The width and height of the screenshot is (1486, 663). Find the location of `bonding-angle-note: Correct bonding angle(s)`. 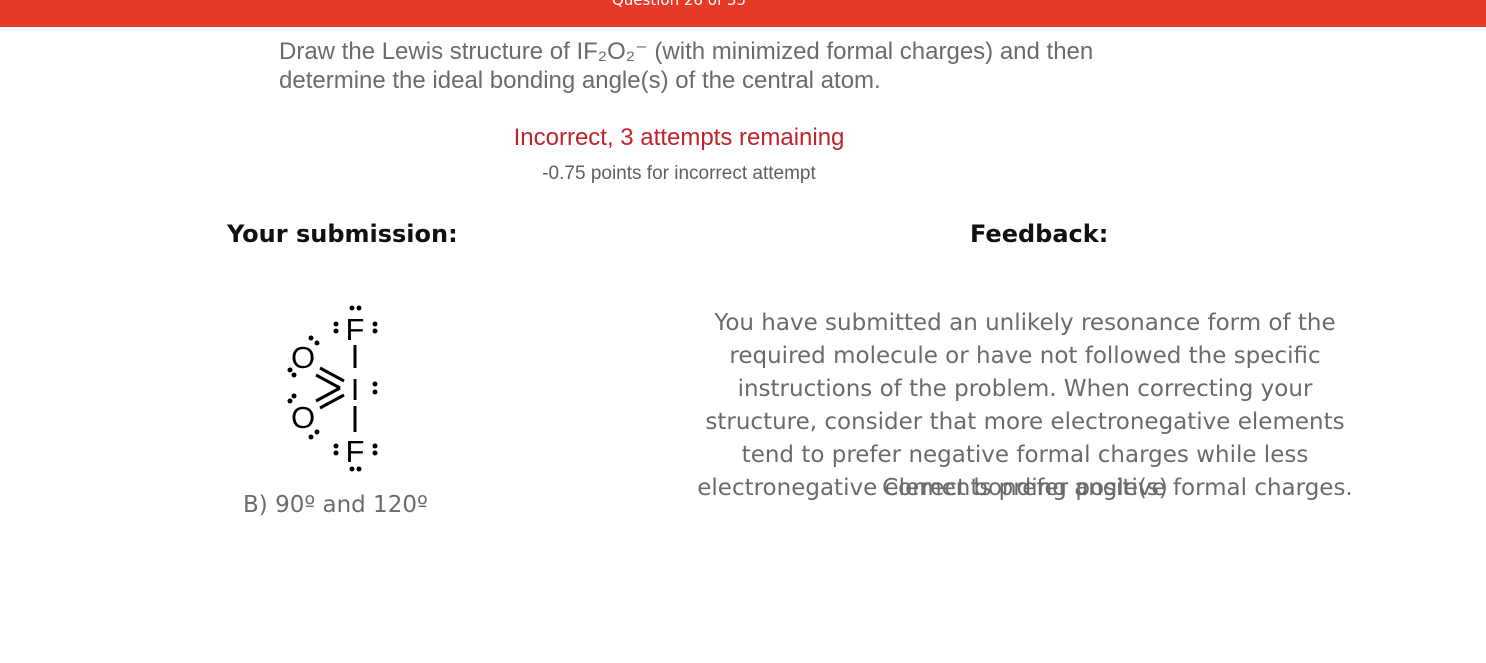

bonding-angle-note: Correct bonding angle(s) is located at coordinates (1025, 488).